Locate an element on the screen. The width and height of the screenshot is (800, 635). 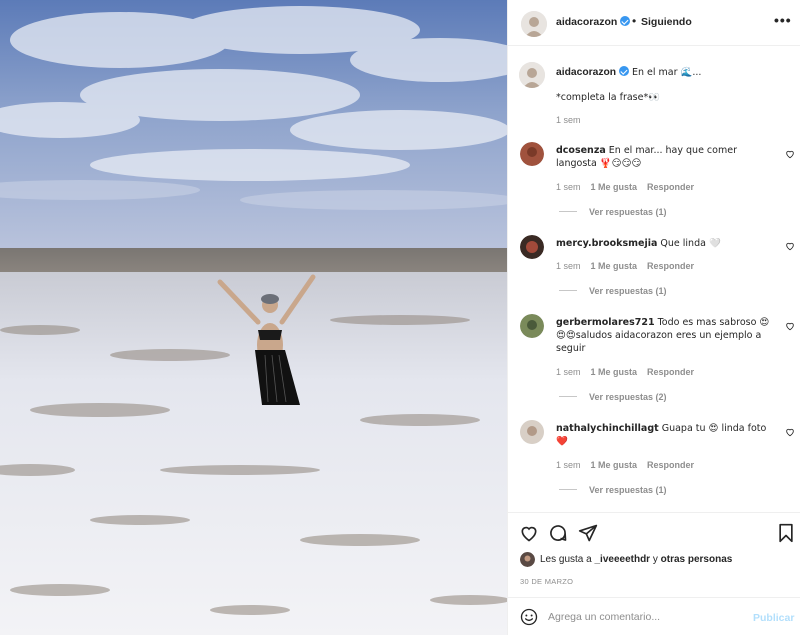
publish-button: Publicar is located at coordinates (773, 618).